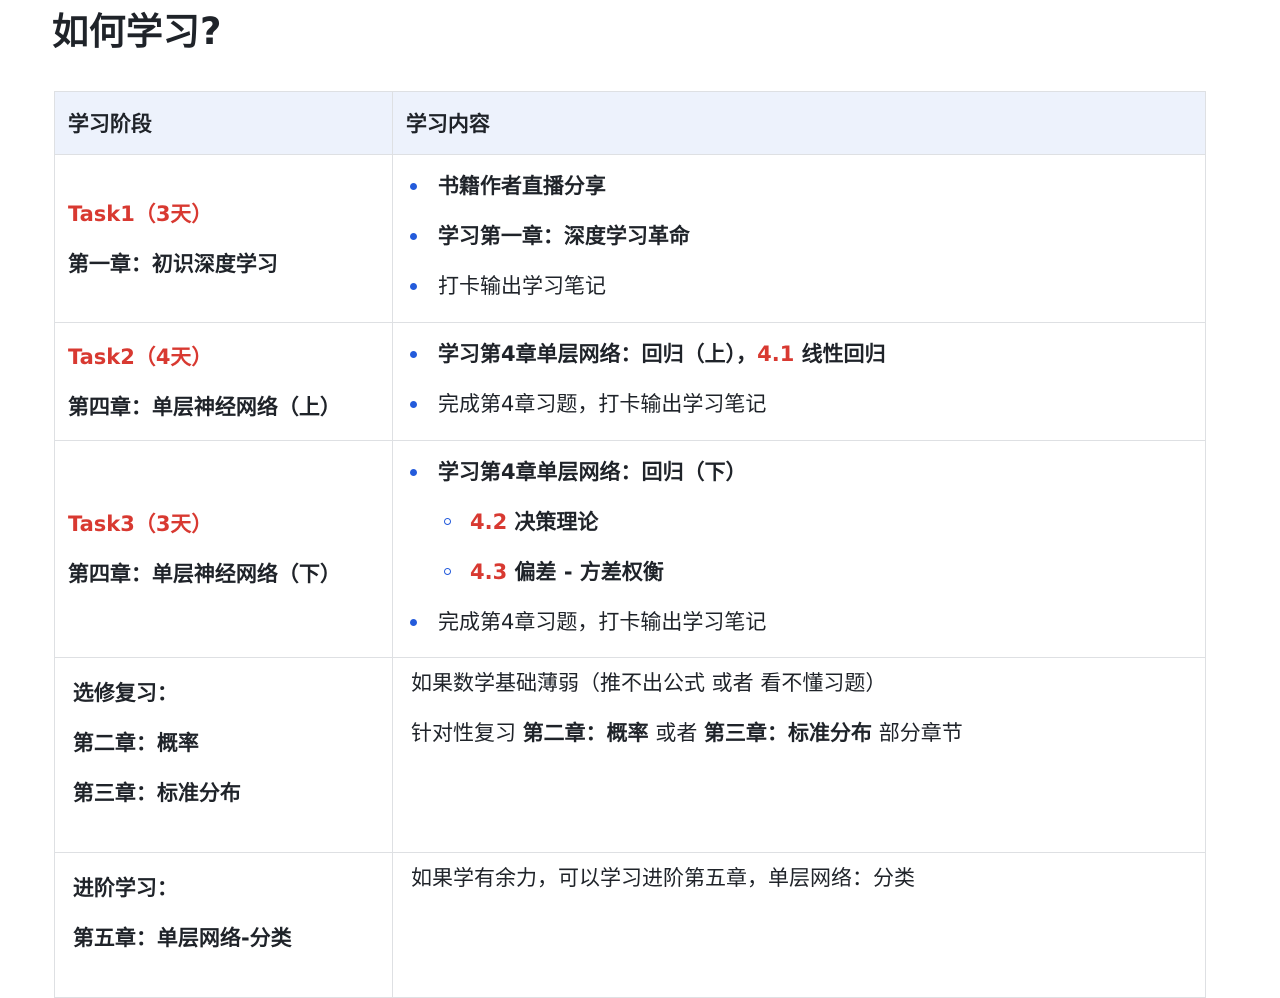 This screenshot has width=1280, height=998. What do you see at coordinates (799, 925) in the screenshot?
I see `content-cell: 如果学有余力，可以学习进阶第五章，单层网络：分类` at bounding box center [799, 925].